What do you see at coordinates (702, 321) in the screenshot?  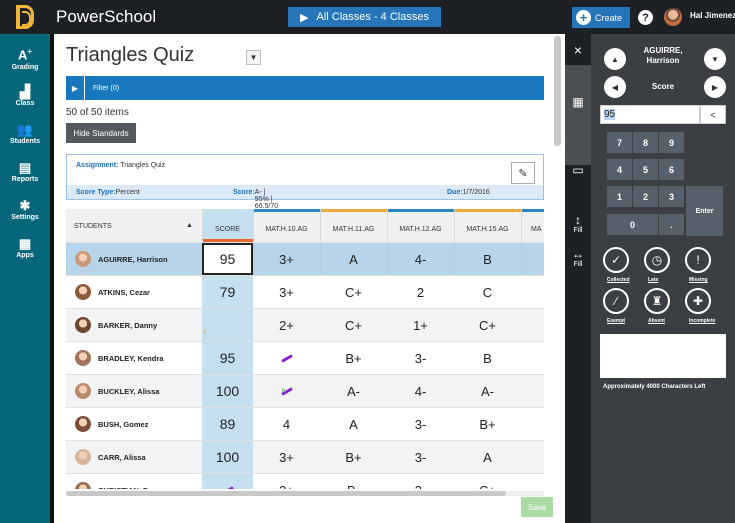 I see `status-label: Incomplete` at bounding box center [702, 321].